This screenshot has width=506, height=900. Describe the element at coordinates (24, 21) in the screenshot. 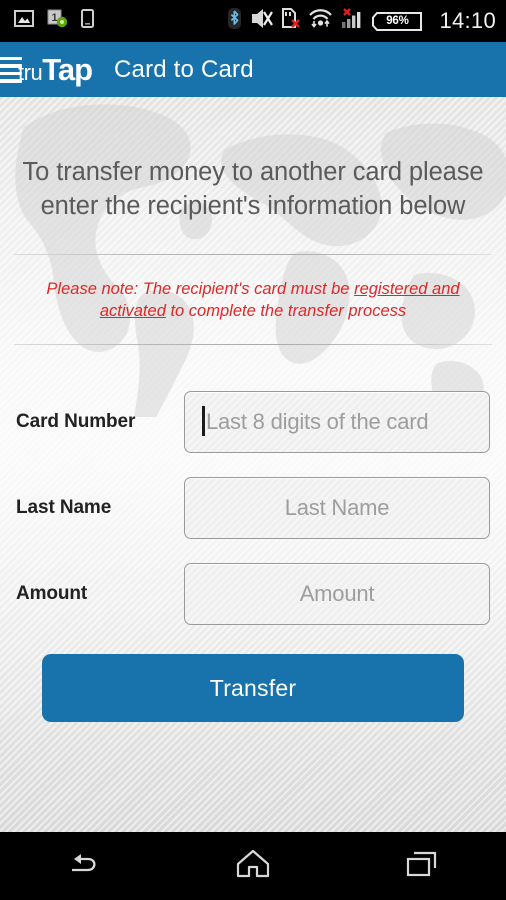

I see `photo-icon` at that location.